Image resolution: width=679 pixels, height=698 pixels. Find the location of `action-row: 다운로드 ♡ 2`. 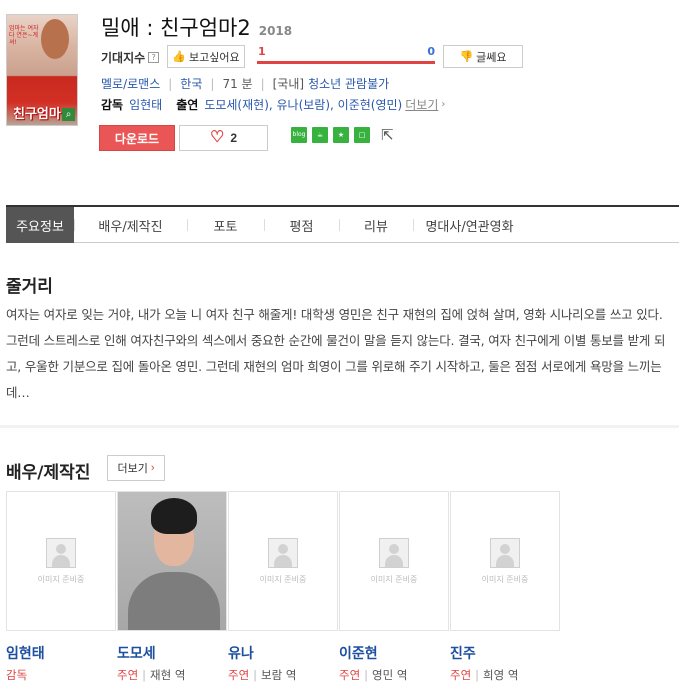

action-row: 다운로드 ♡ 2 is located at coordinates (183, 138).